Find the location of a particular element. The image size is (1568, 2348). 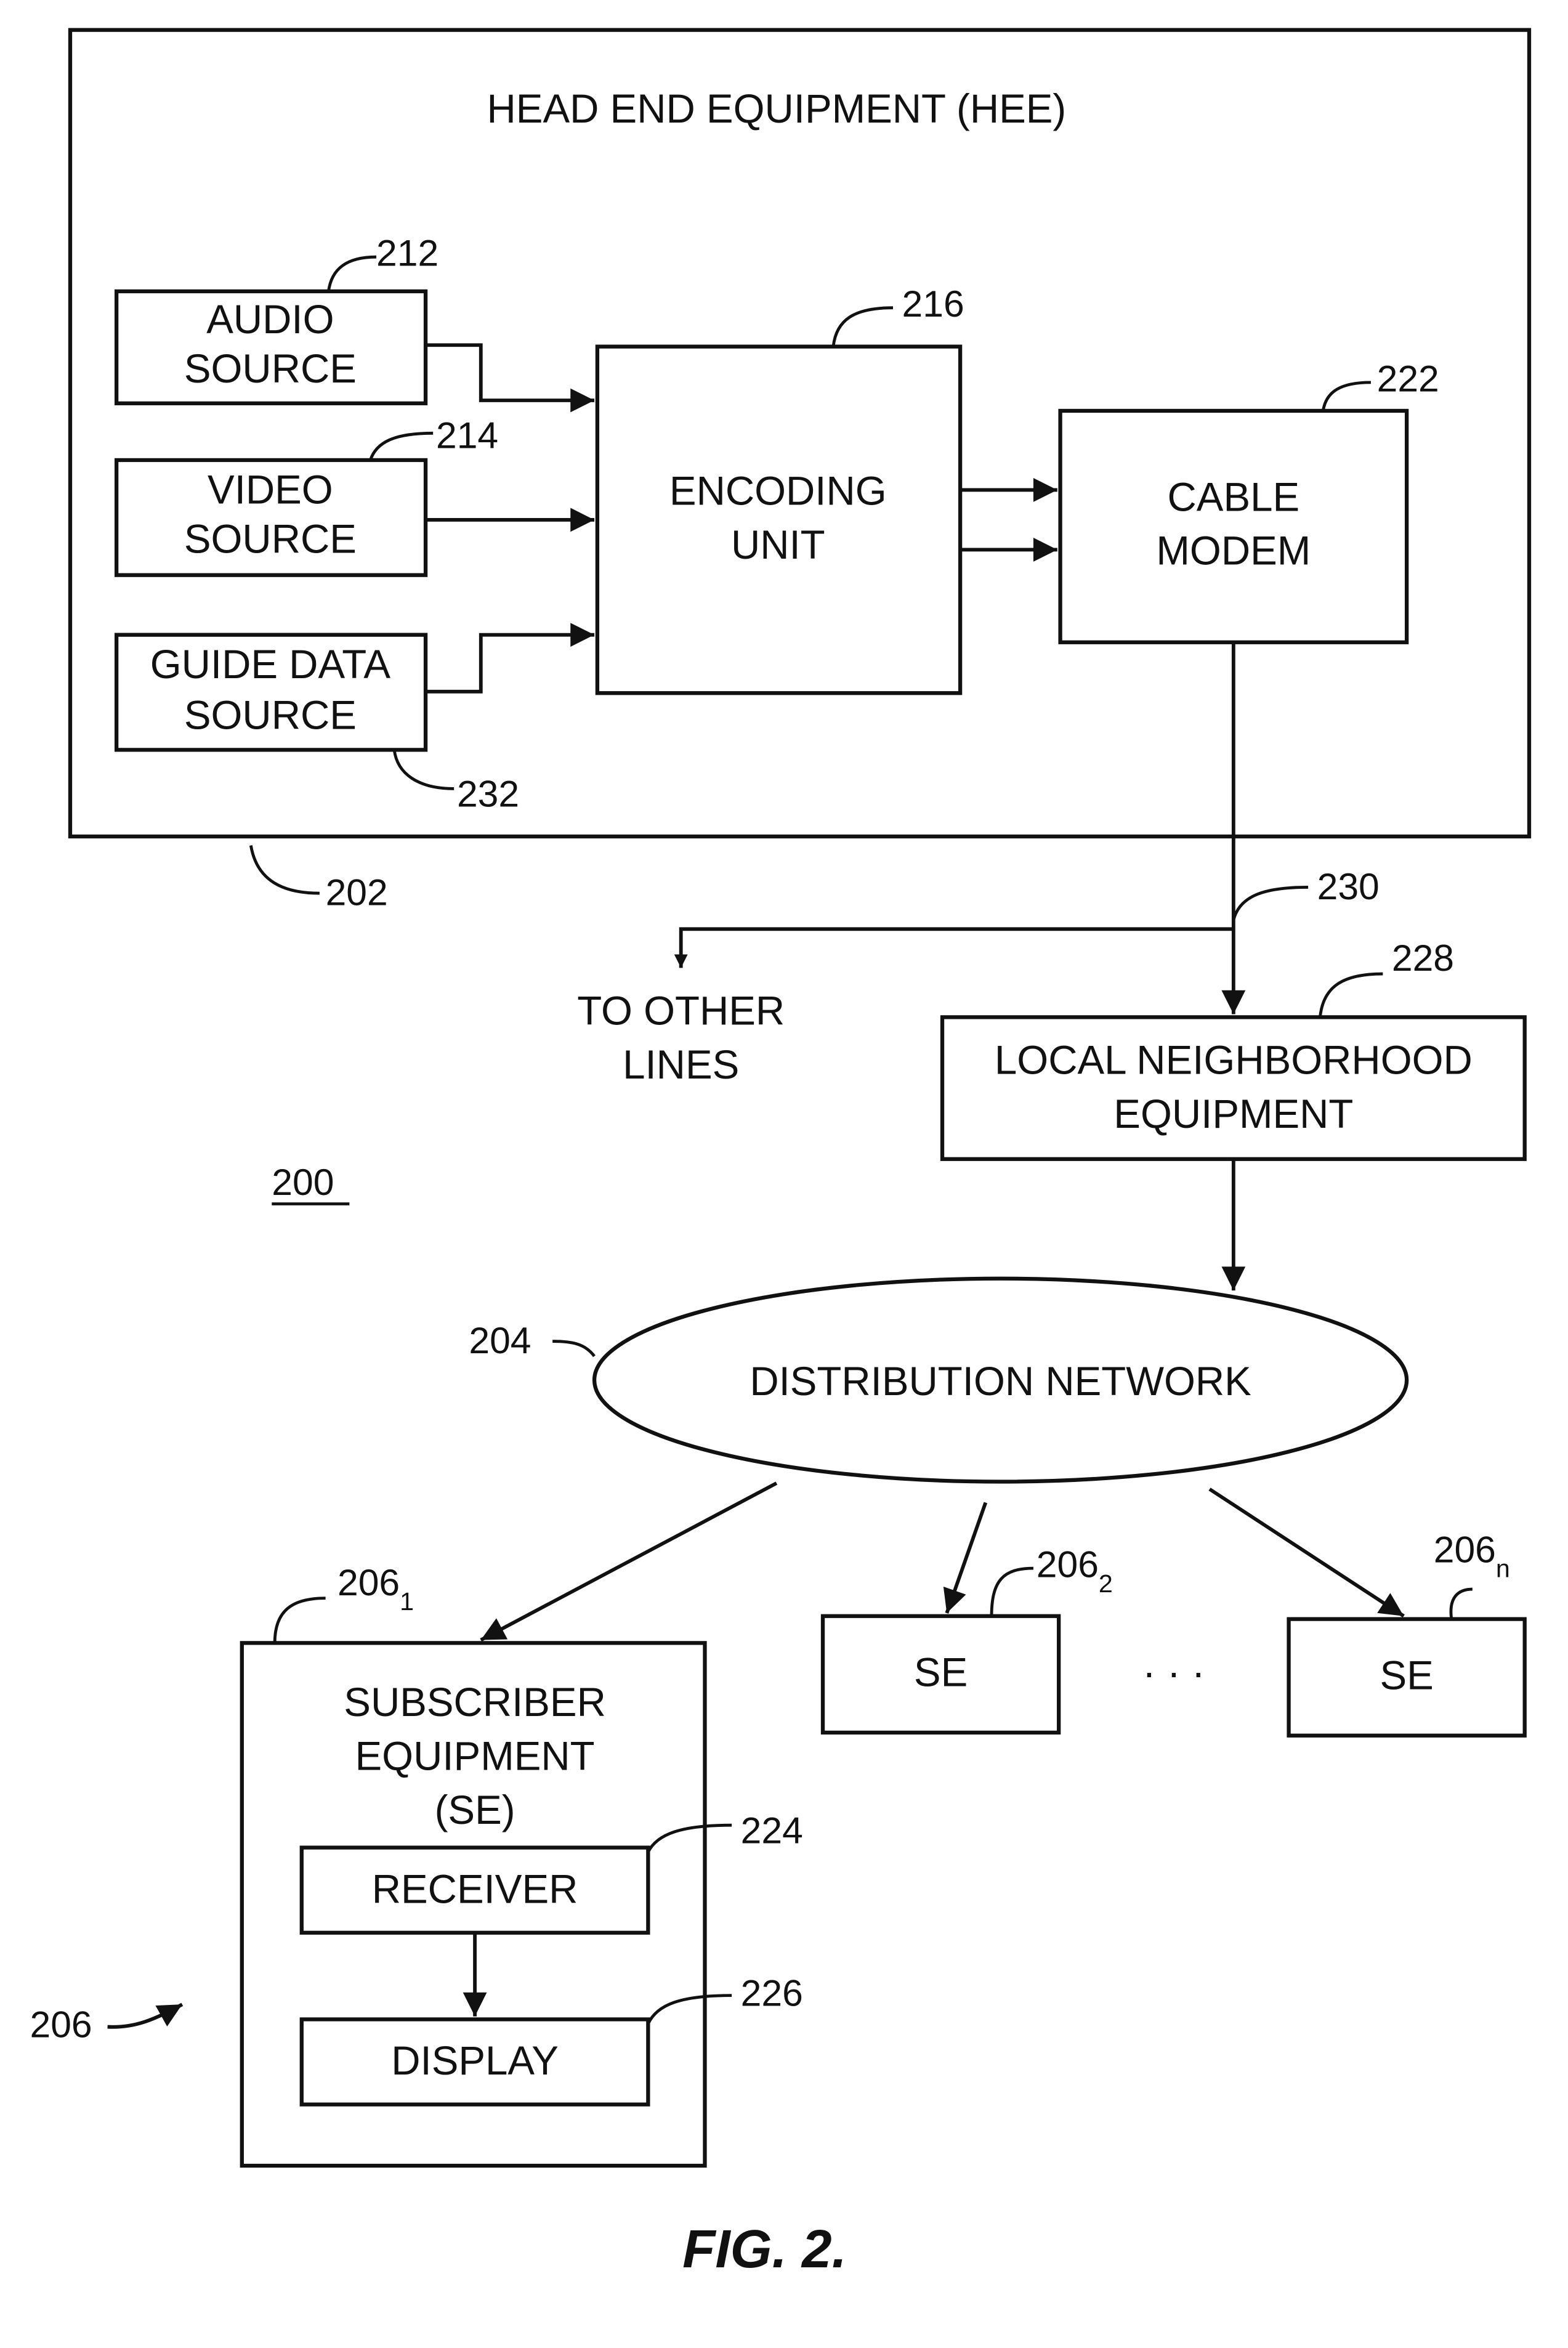

subscriber-group-ref: 206 is located at coordinates (107, 2024).